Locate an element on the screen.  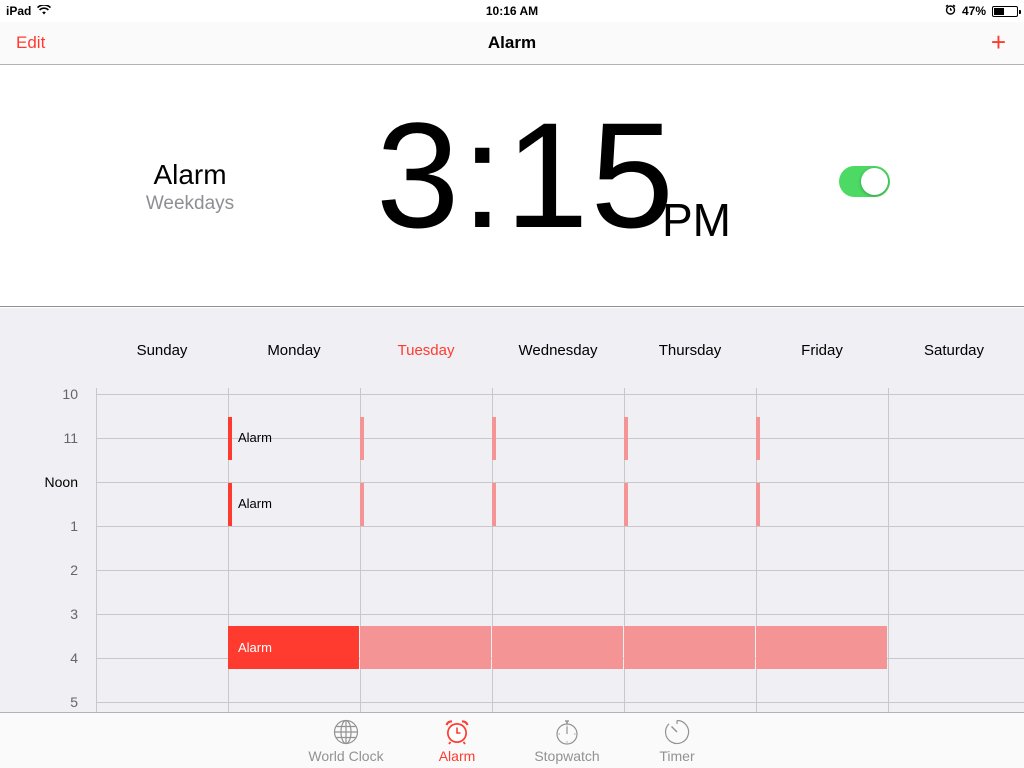
tab-label: World Clock is located at coordinates (346, 756).